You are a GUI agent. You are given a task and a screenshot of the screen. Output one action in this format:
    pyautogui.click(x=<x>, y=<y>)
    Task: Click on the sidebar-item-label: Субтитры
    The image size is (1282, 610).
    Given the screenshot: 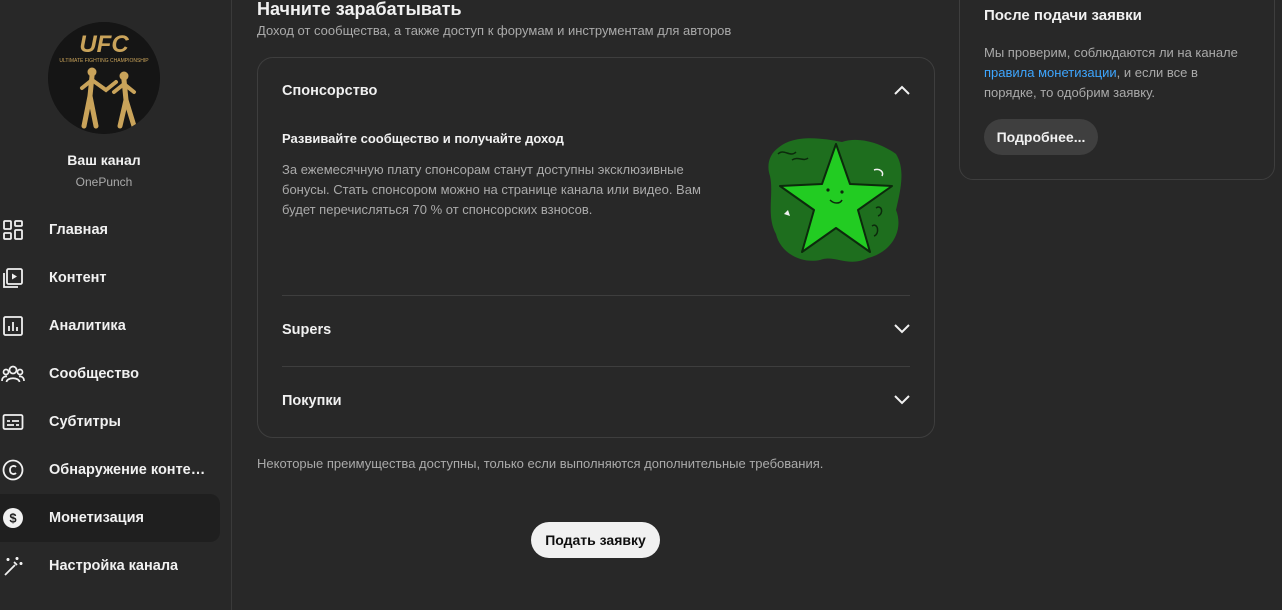 What is the action you would take?
    pyautogui.click(x=85, y=422)
    